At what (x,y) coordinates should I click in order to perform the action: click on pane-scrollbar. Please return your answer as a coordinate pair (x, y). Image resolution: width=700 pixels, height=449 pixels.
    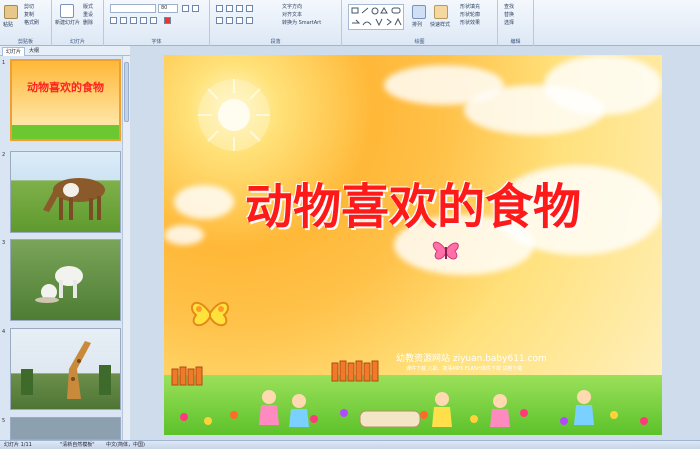
    Looking at the image, I should click on (126, 248).